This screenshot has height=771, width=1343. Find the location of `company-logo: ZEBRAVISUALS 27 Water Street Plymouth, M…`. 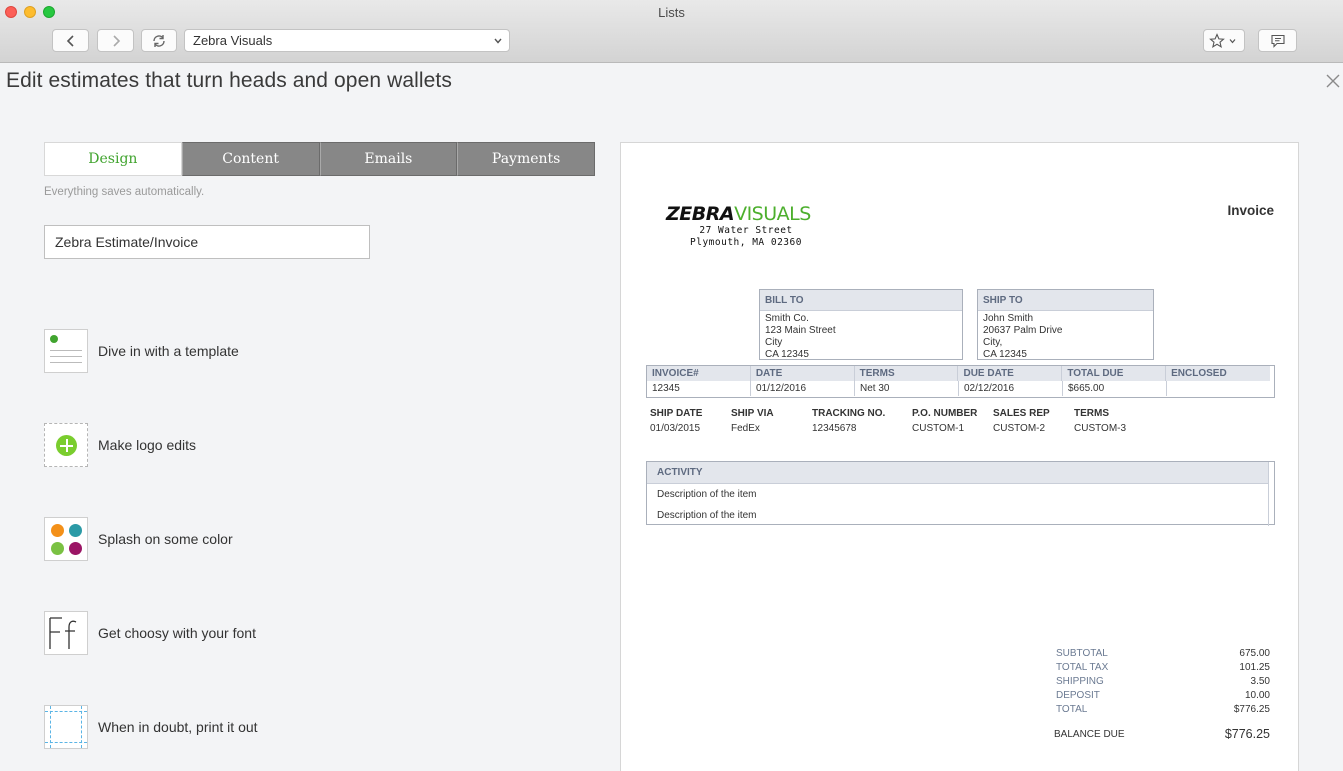

company-logo: ZEBRAVISUALS 27 Water Street Plymouth, M… is located at coordinates (751, 226).